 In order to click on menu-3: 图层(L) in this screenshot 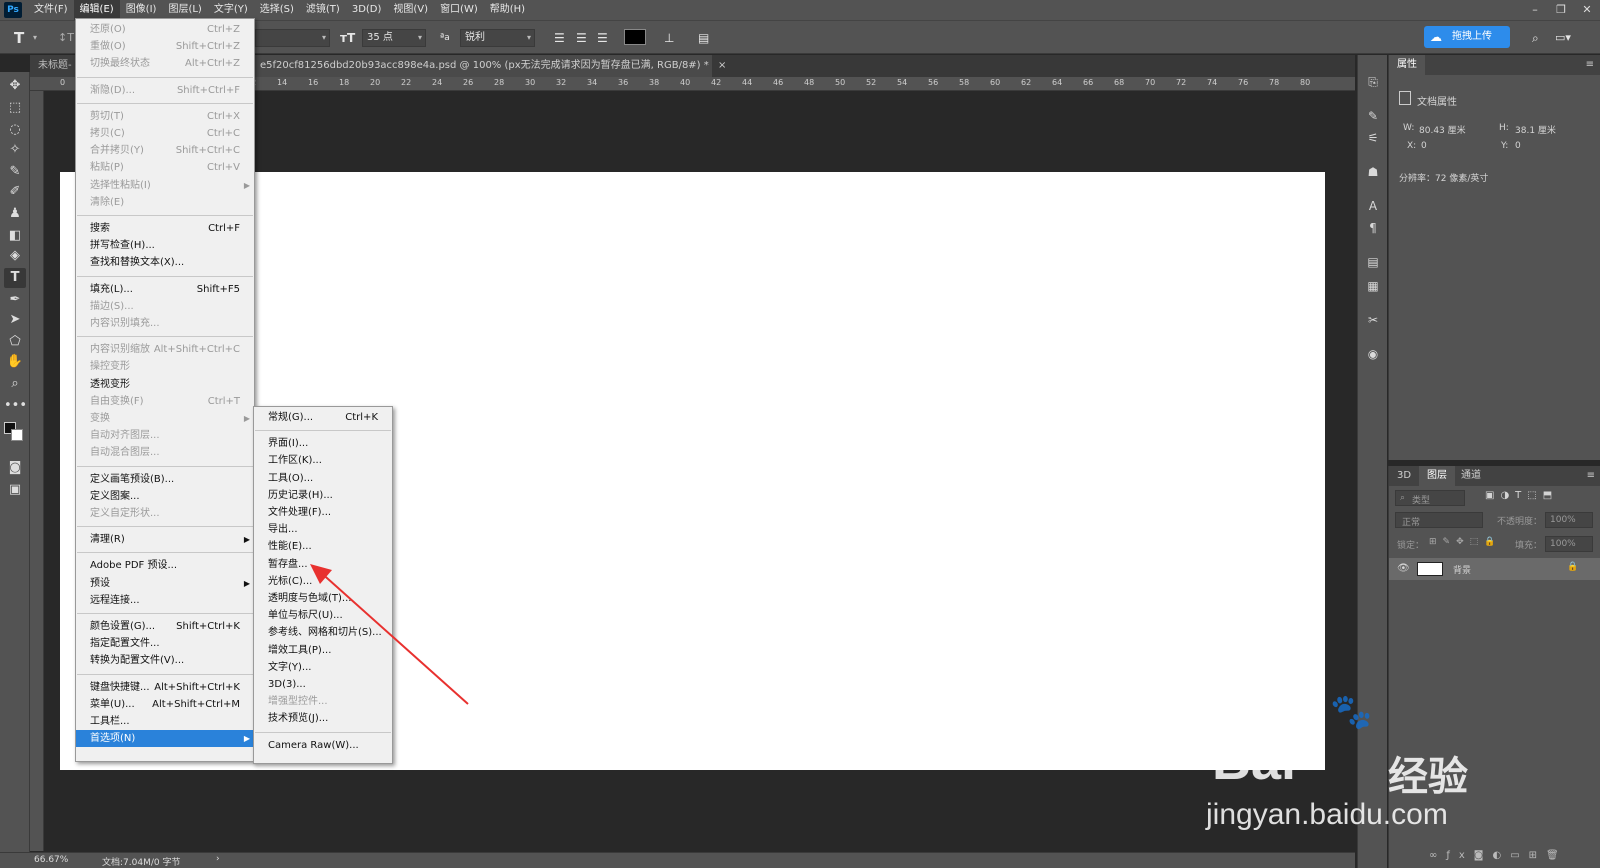, I will do `click(184, 10)`.